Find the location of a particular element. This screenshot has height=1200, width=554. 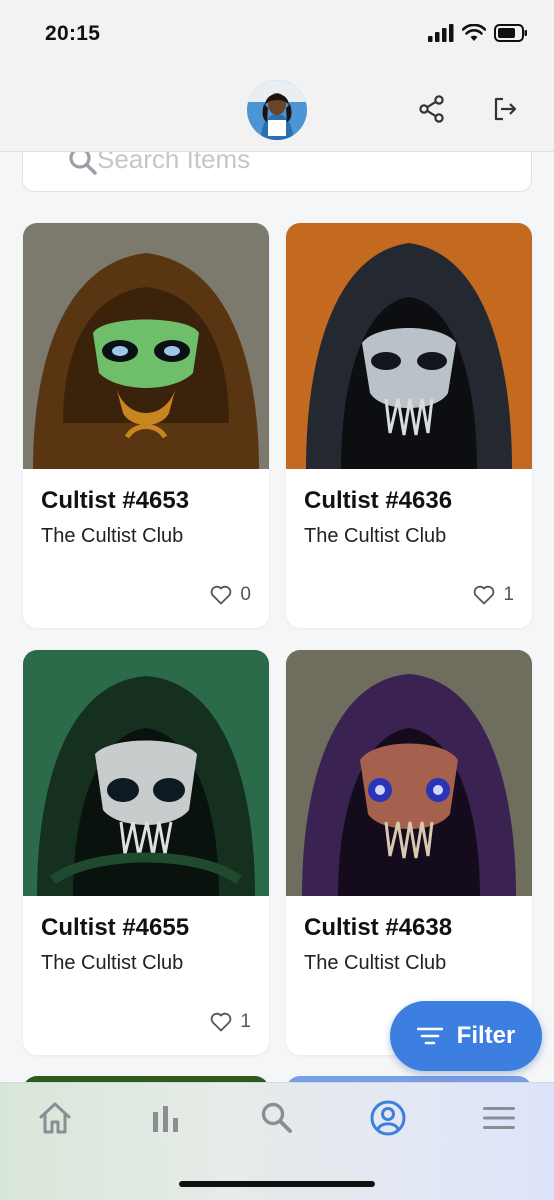

item-title: Cultist #4653 is located at coordinates (115, 500).